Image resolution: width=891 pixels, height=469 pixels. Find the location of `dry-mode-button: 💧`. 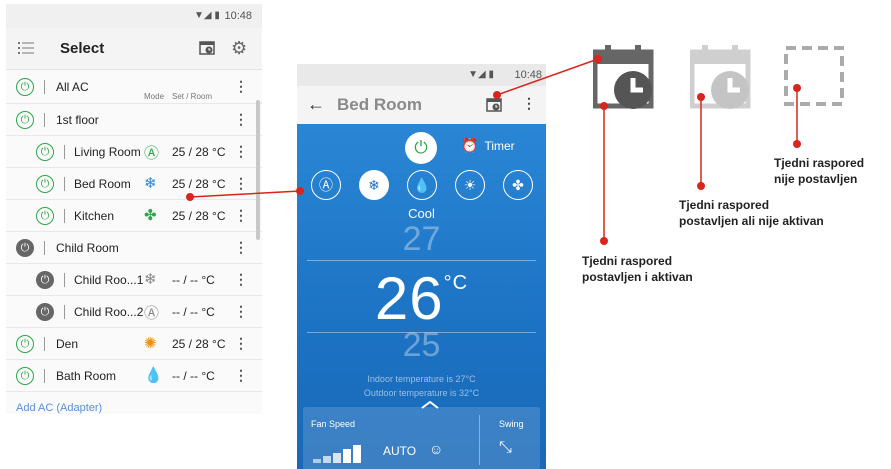

dry-mode-button: 💧 is located at coordinates (422, 185).